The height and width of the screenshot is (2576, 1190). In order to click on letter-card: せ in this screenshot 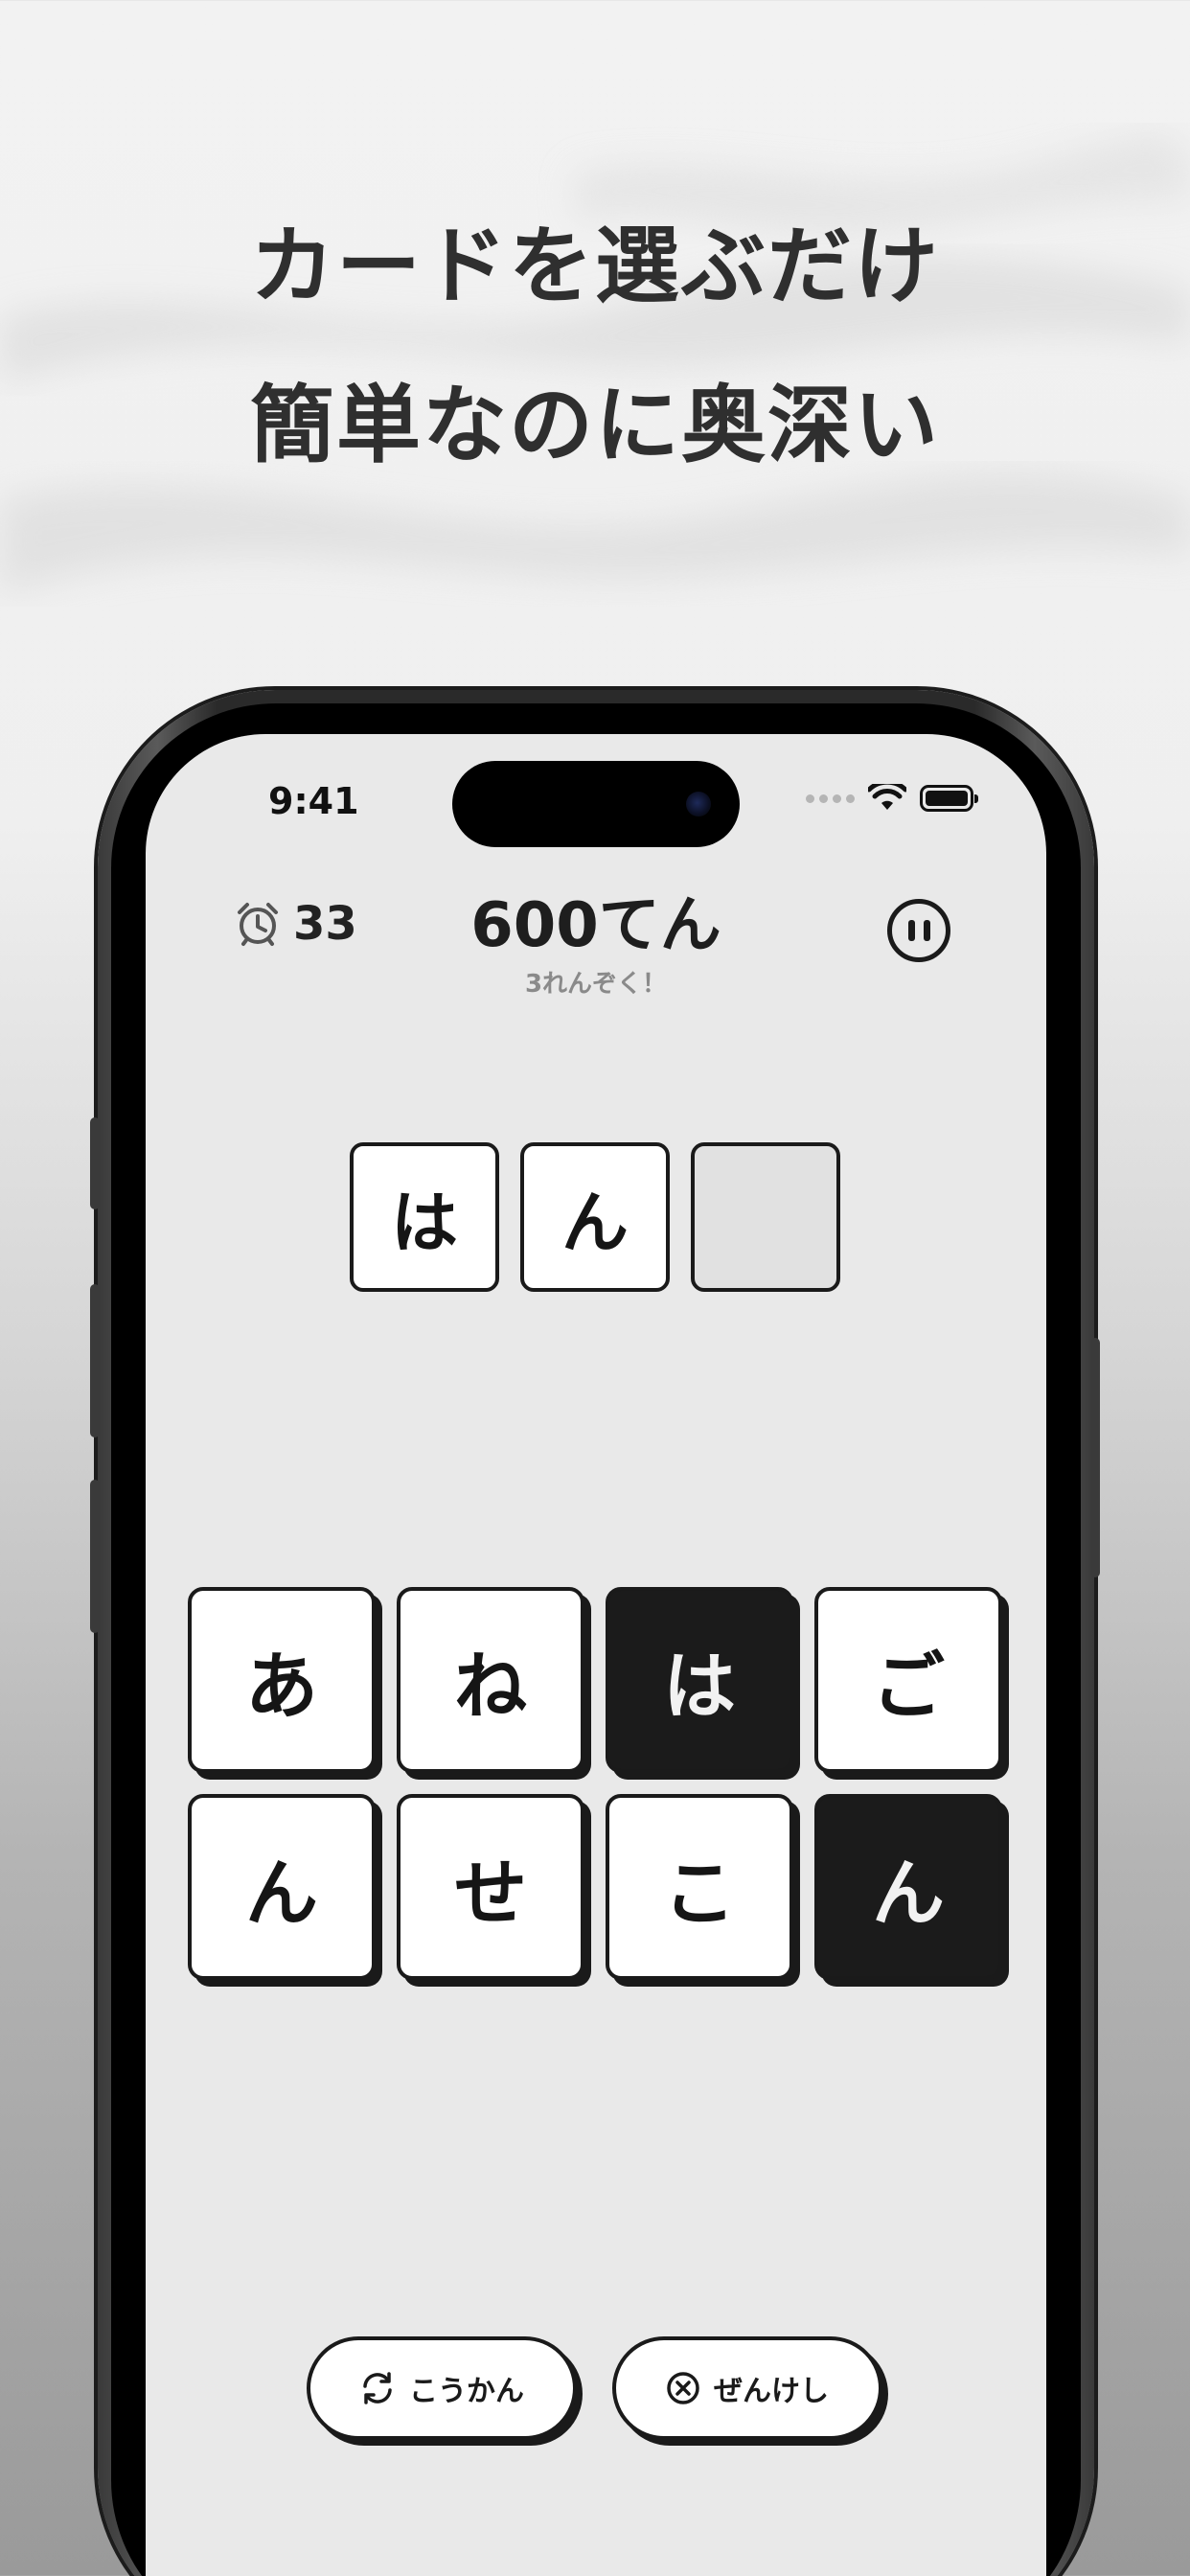, I will do `click(491, 1887)`.